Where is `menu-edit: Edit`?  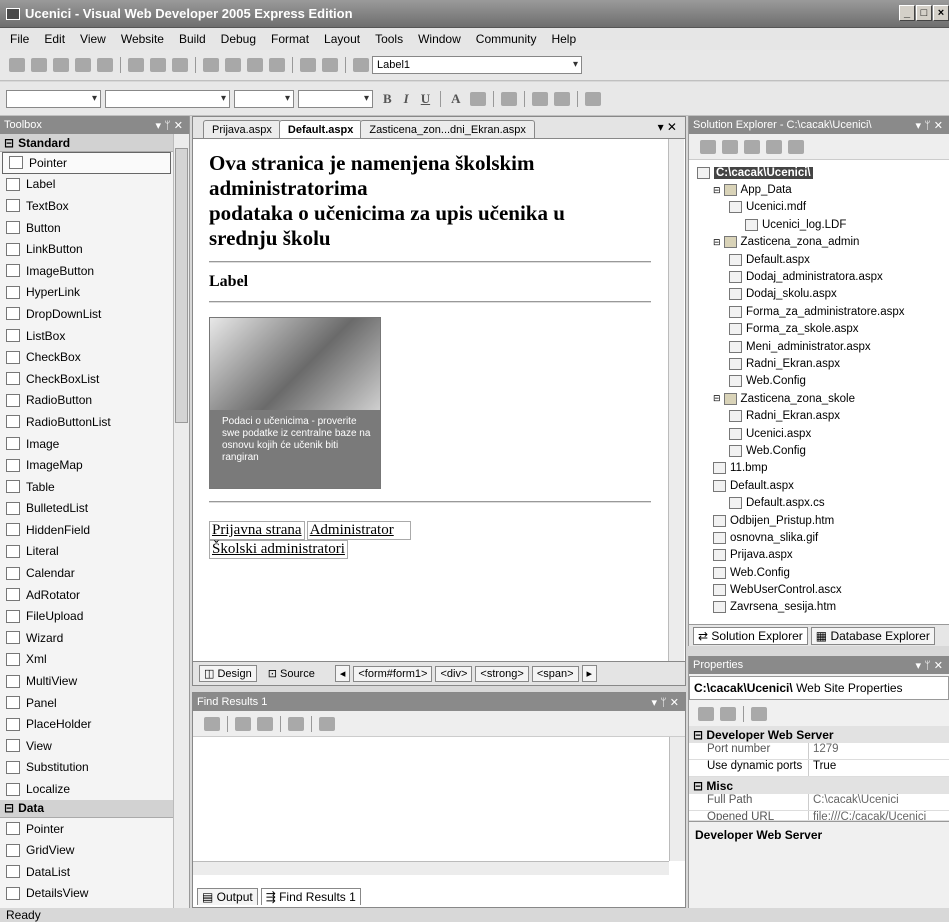
menu-edit: Edit is located at coordinates (54, 39).